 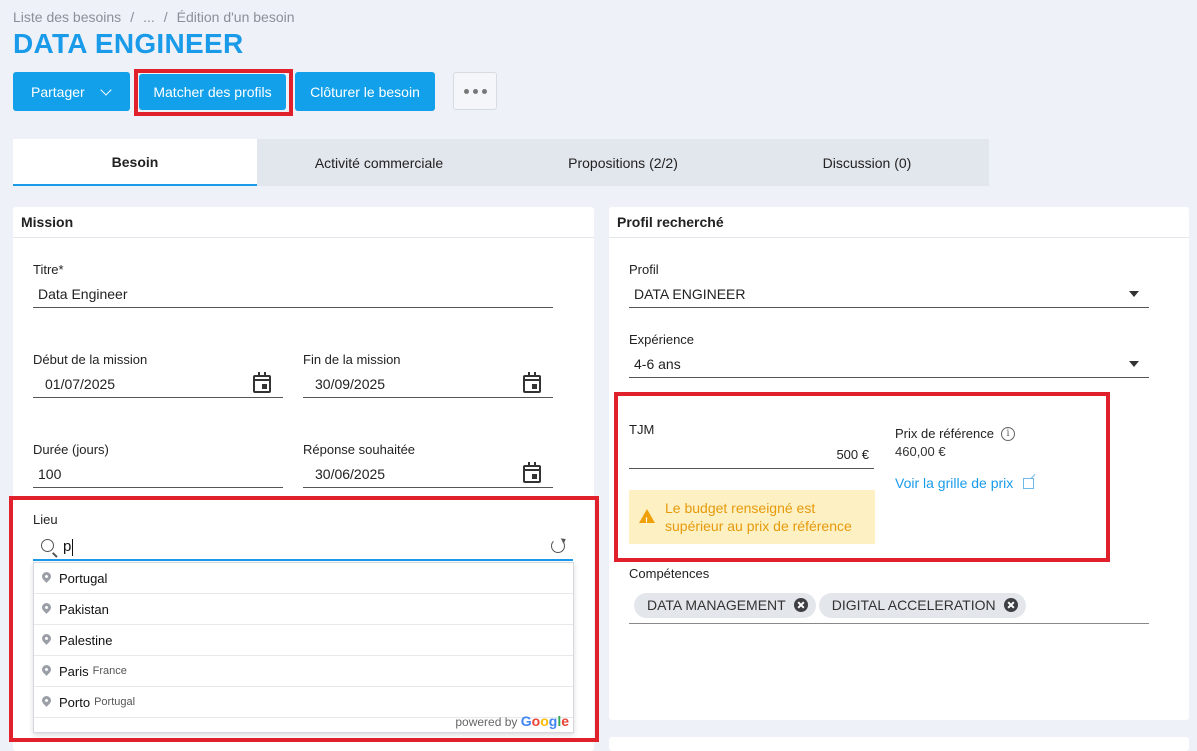 What do you see at coordinates (71, 449) in the screenshot?
I see `duree-label: Durée (jours)` at bounding box center [71, 449].